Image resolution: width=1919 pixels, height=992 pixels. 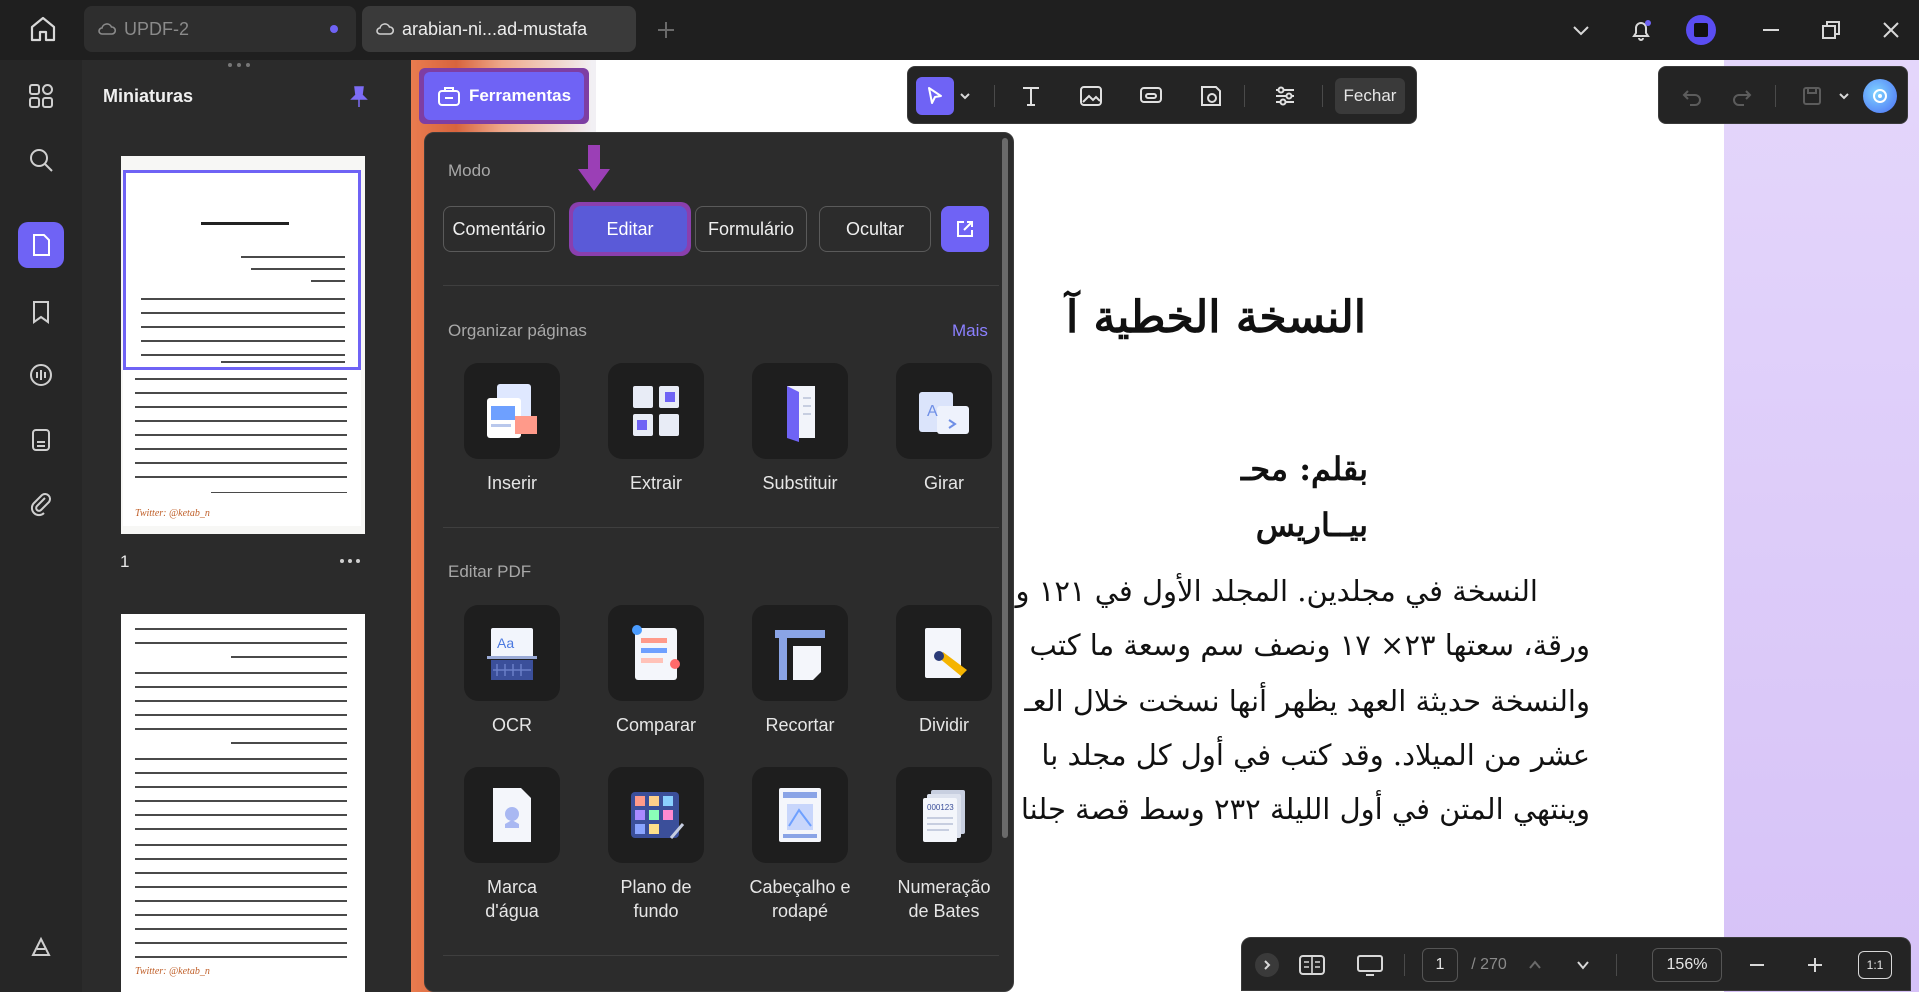 What do you see at coordinates (935, 96) in the screenshot?
I see `select-cursor-icon` at bounding box center [935, 96].